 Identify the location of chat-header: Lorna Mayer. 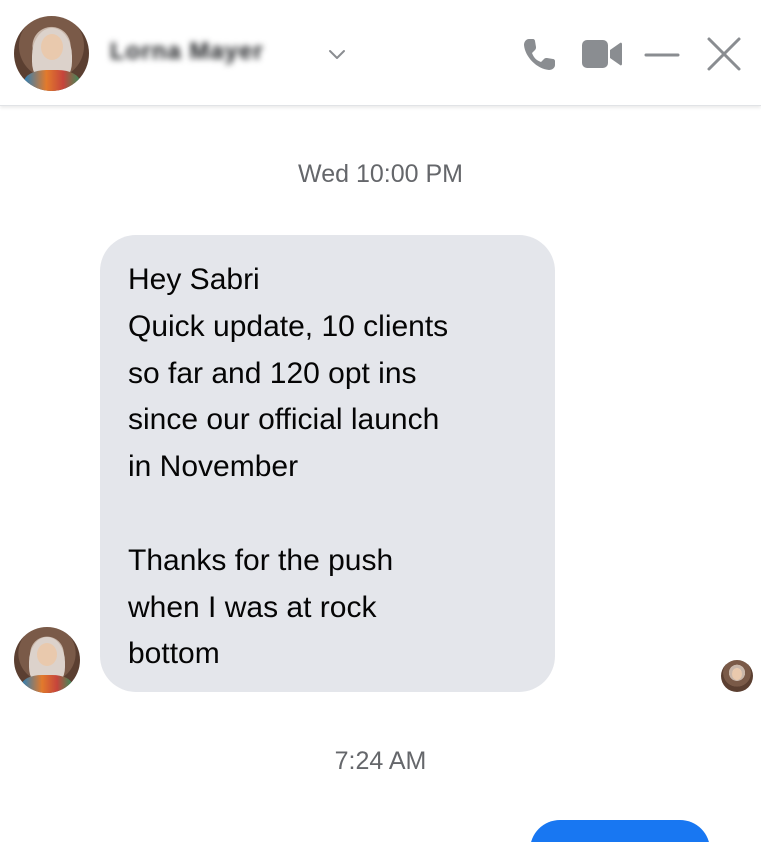
(380, 53).